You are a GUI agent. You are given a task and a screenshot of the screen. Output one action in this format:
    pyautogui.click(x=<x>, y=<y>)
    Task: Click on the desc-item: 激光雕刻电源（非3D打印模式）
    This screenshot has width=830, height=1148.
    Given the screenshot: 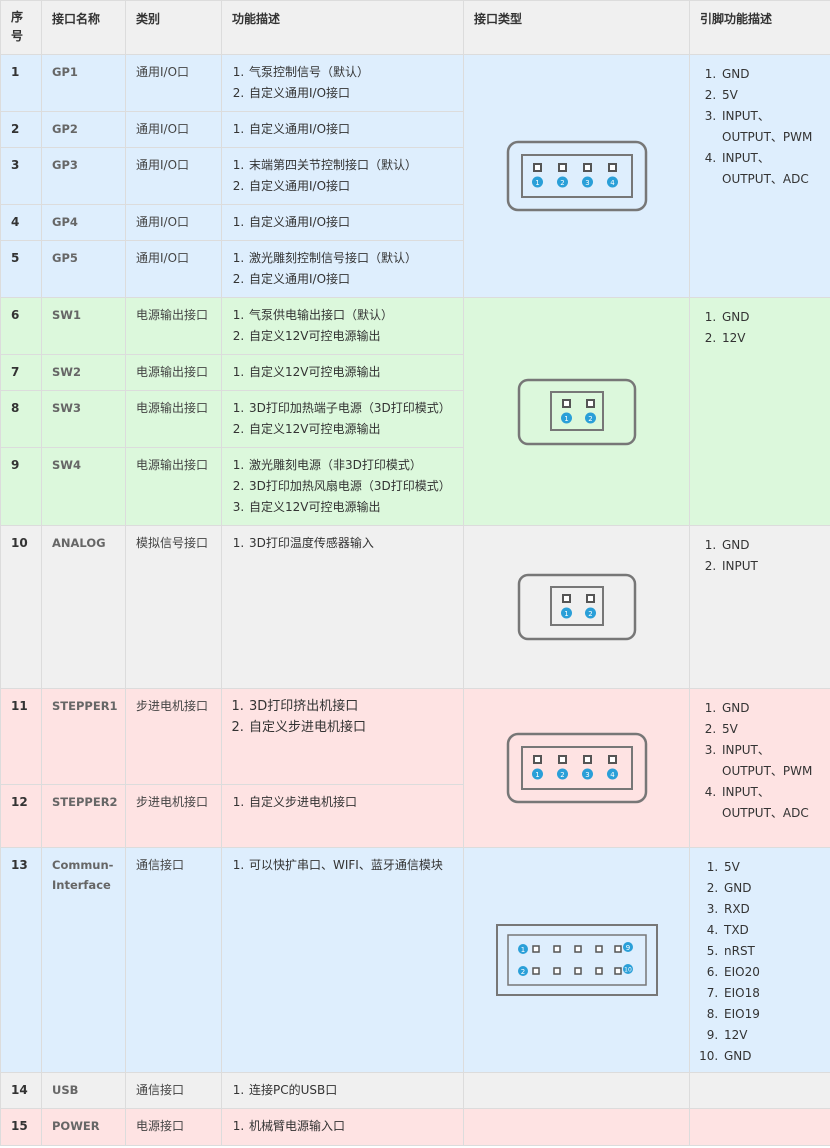 What is the action you would take?
    pyautogui.click(x=350, y=465)
    